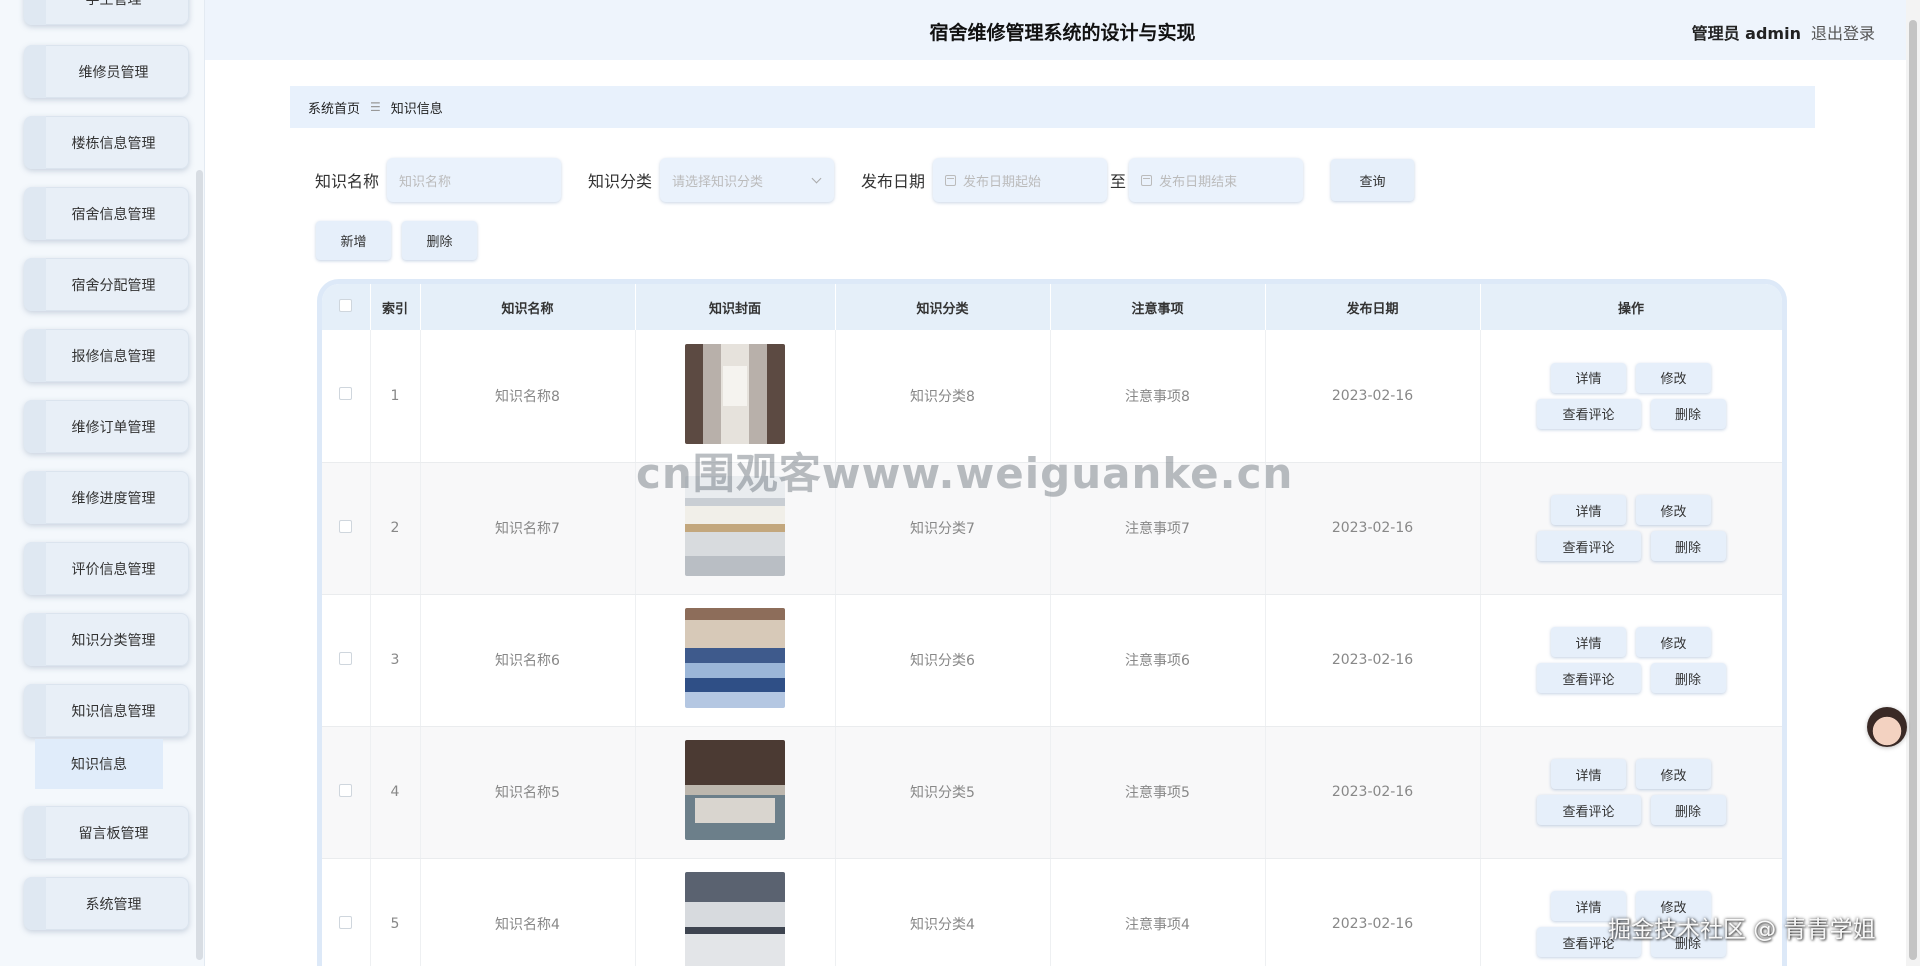 The width and height of the screenshot is (1920, 966). I want to click on column-header: 知识名称, so click(528, 307).